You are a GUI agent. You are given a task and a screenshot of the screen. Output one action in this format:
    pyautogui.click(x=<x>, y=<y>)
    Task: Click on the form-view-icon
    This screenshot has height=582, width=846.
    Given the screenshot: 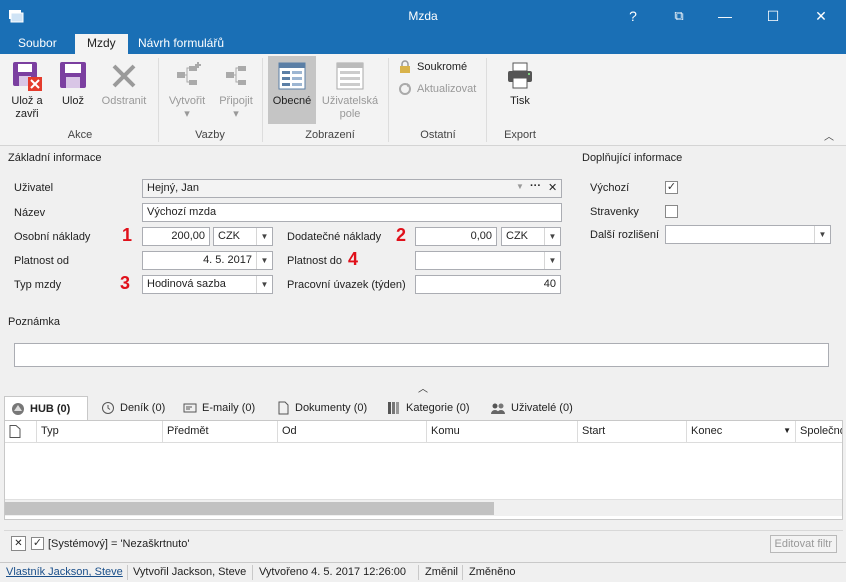 What is the action you would take?
    pyautogui.click(x=292, y=76)
    